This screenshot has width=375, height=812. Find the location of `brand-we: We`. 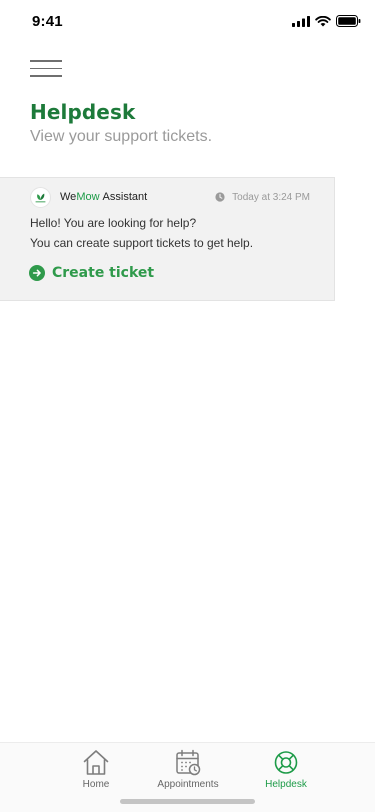

brand-we: We is located at coordinates (68, 197).